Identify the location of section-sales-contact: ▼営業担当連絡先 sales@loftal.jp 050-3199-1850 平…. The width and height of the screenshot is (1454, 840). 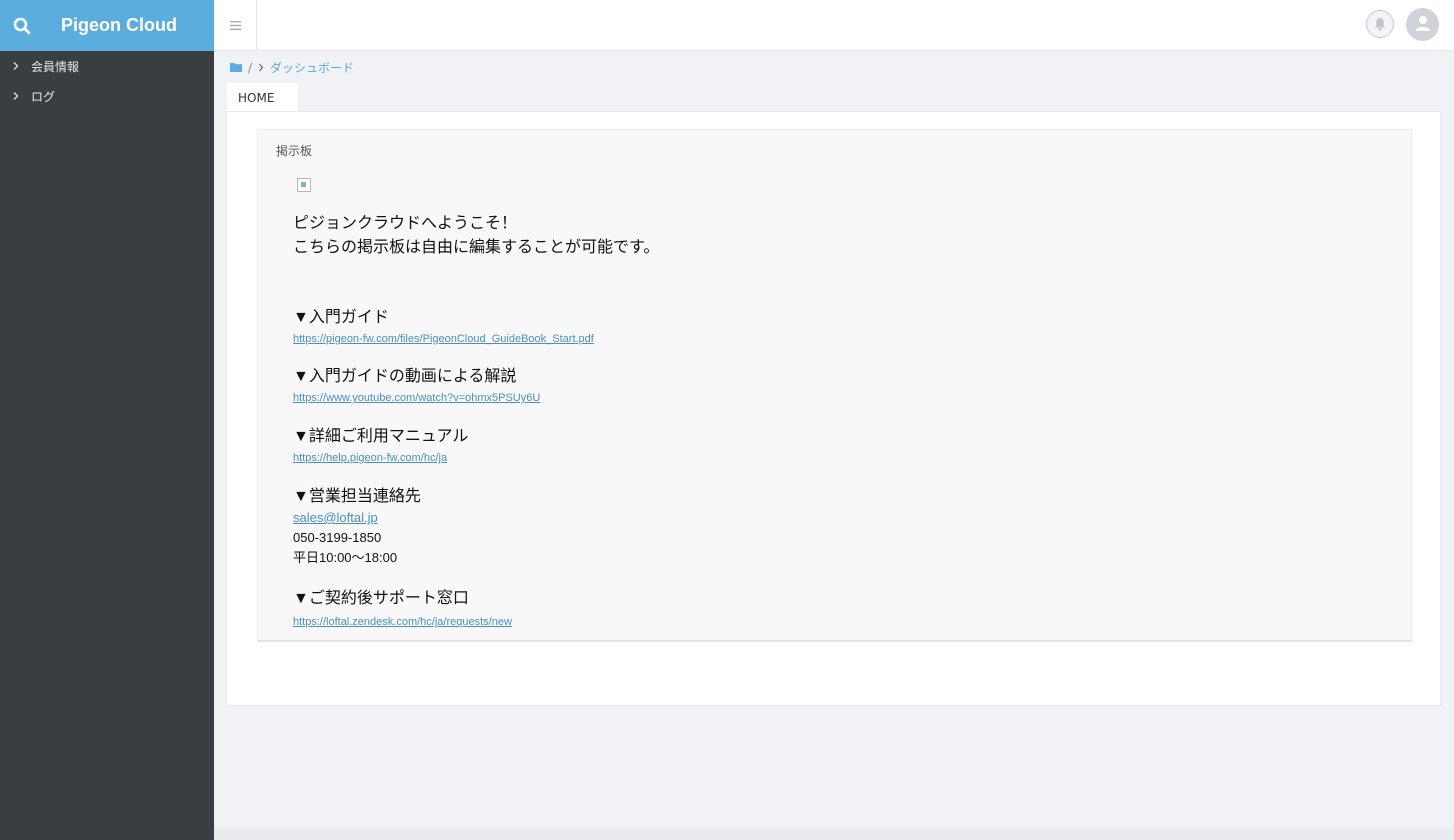
(793, 527).